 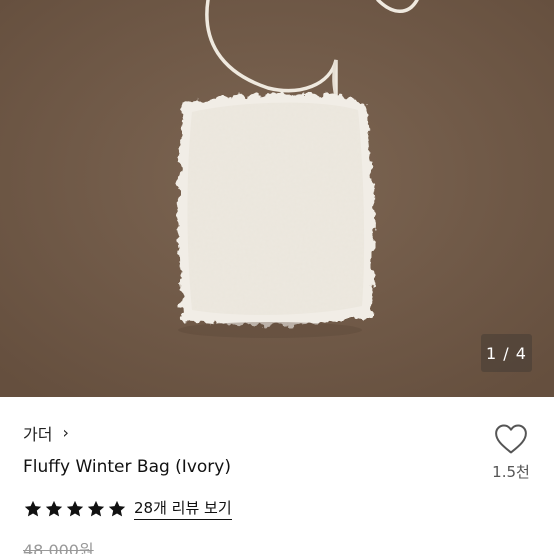 I want to click on rating-row: 28개 리뷰 보기, so click(x=127, y=508).